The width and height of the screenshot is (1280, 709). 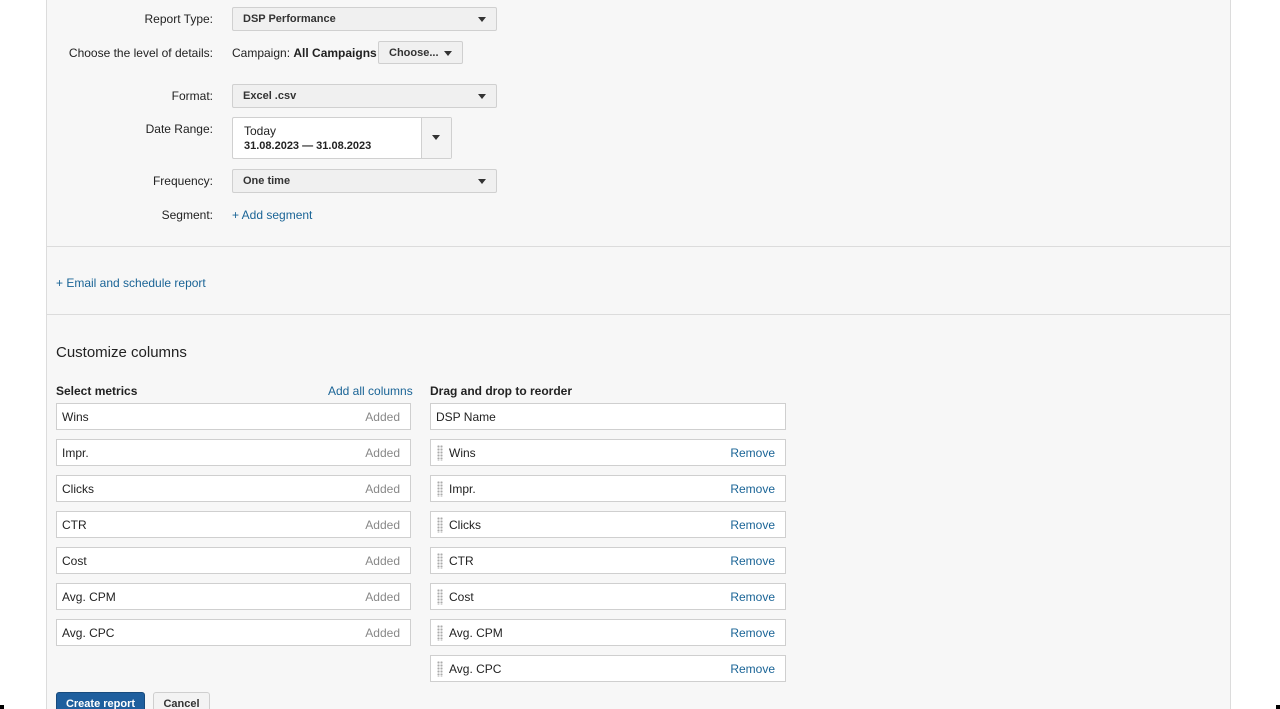 What do you see at coordinates (233, 524) in the screenshot?
I see `metric-row: CTR Added` at bounding box center [233, 524].